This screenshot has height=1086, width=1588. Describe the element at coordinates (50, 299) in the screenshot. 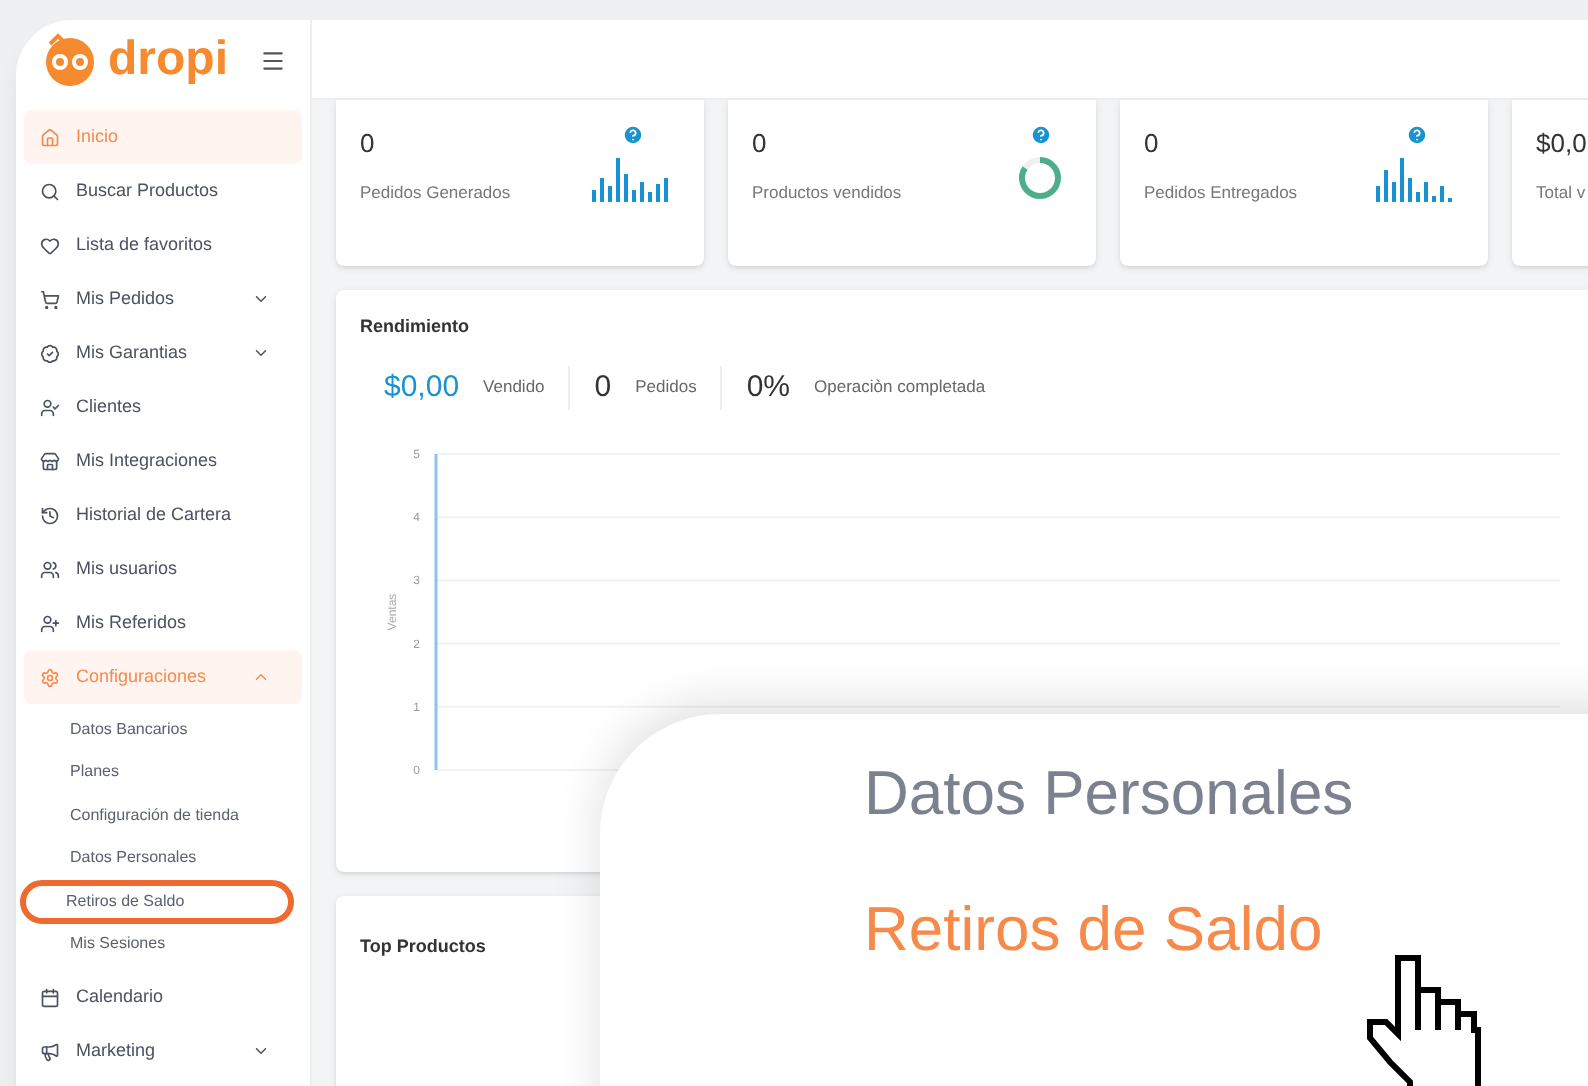

I see `cart-icon` at that location.